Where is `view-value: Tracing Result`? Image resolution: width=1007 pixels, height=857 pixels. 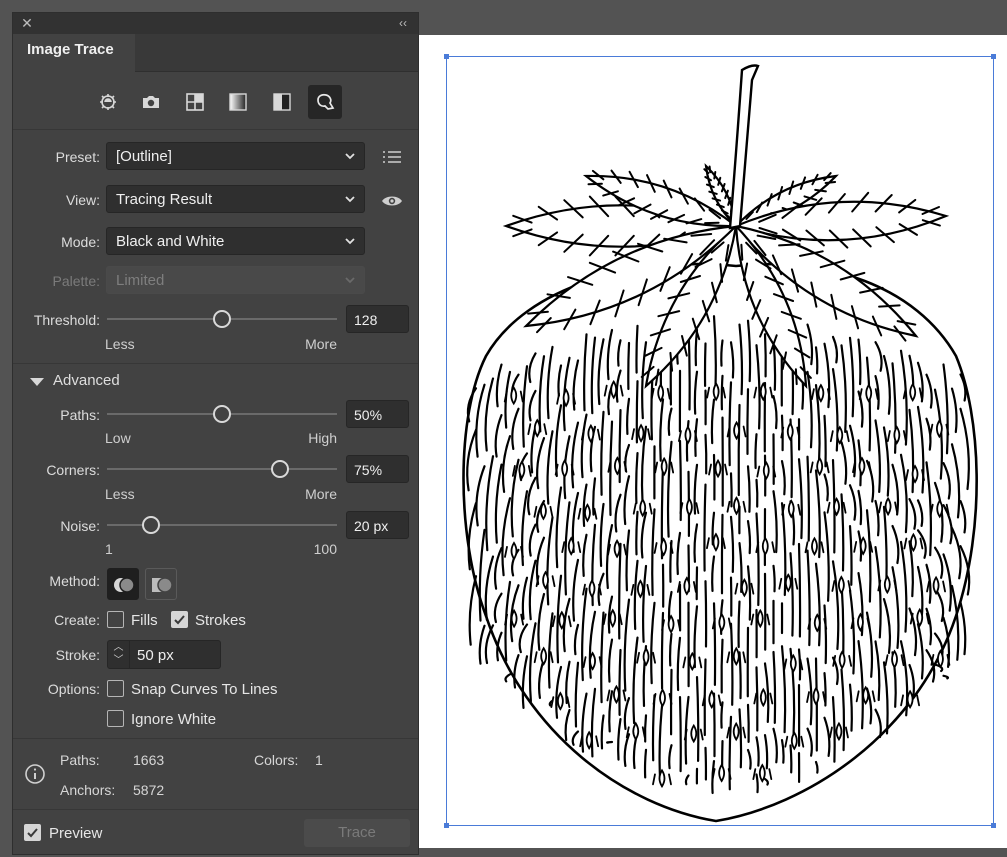 view-value: Tracing Result is located at coordinates (164, 199).